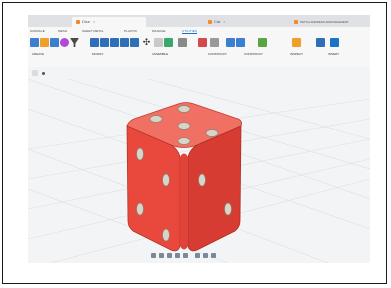 This screenshot has height=288, width=391. I want to click on look-at-icon, so click(161, 255).